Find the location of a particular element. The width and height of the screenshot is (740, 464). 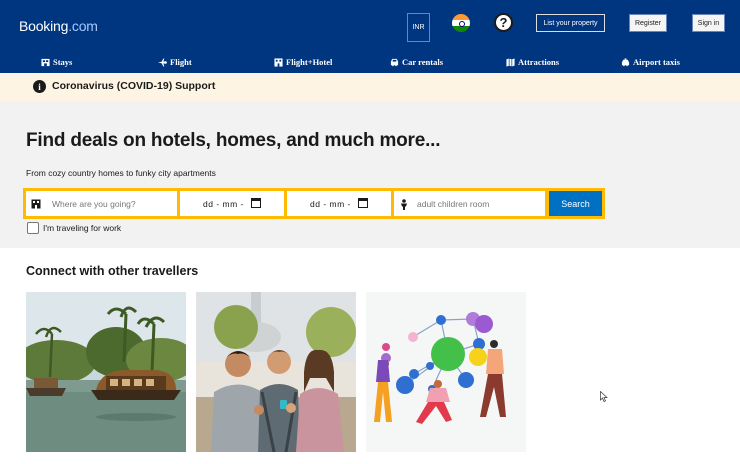

language-flag-icon is located at coordinates (461, 23).